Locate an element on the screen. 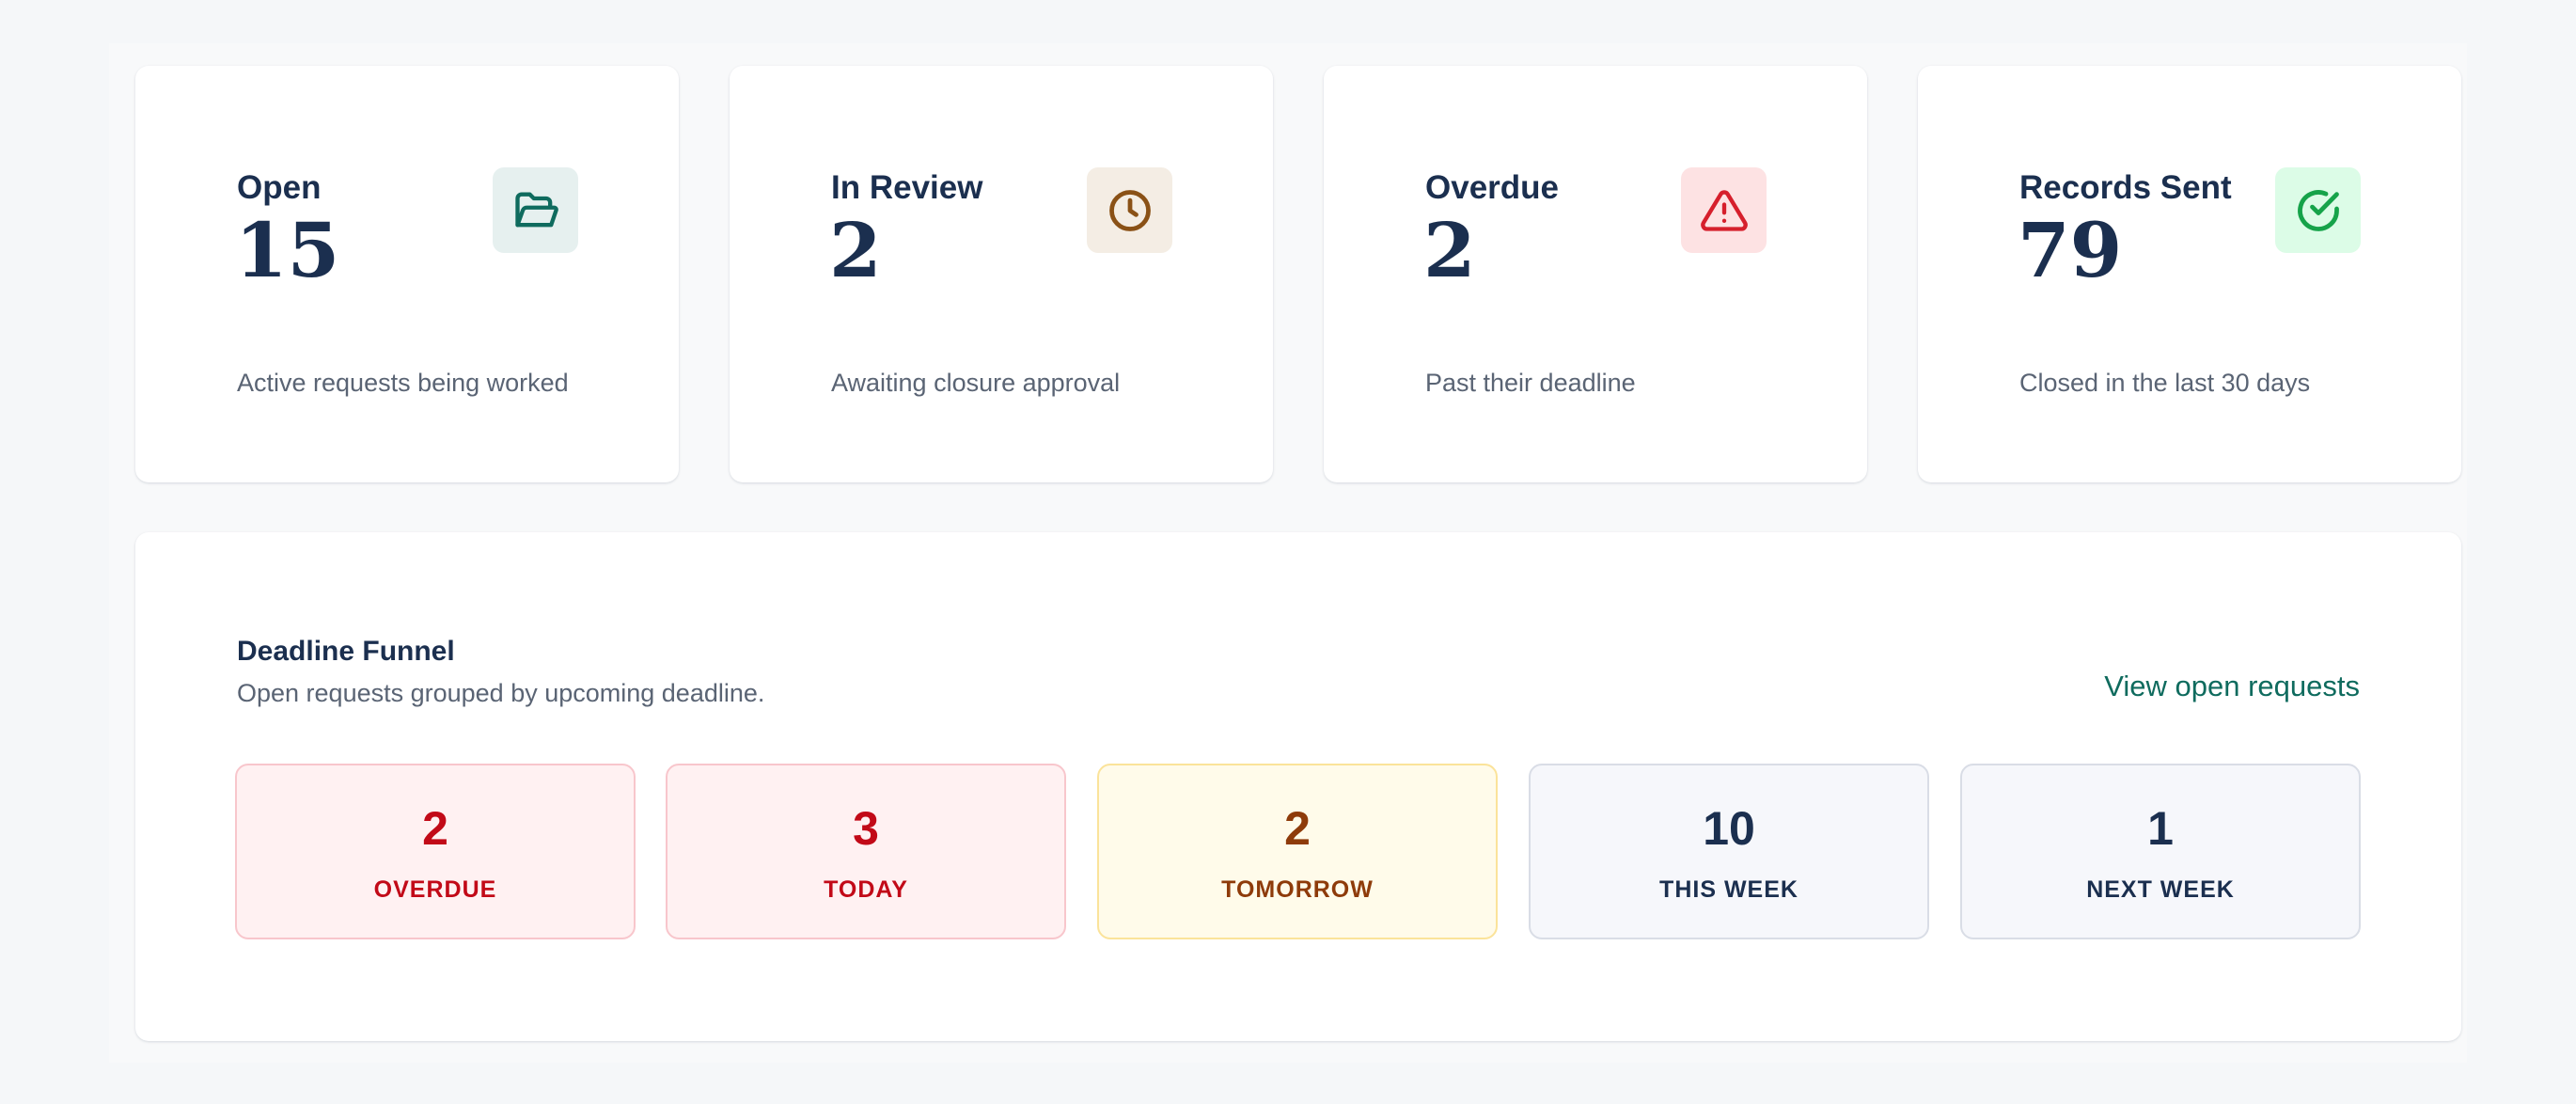  clock-icon is located at coordinates (1130, 210).